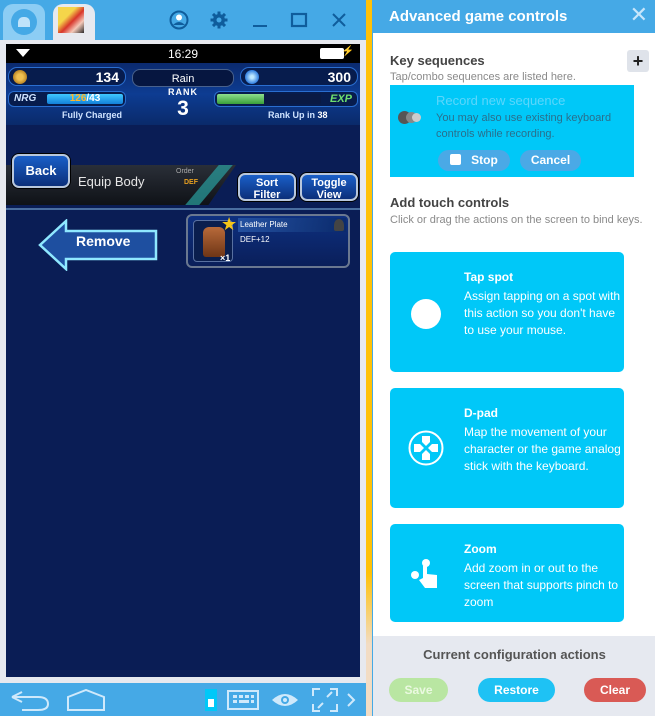  What do you see at coordinates (185, 171) in the screenshot?
I see `order-label: Order` at bounding box center [185, 171].